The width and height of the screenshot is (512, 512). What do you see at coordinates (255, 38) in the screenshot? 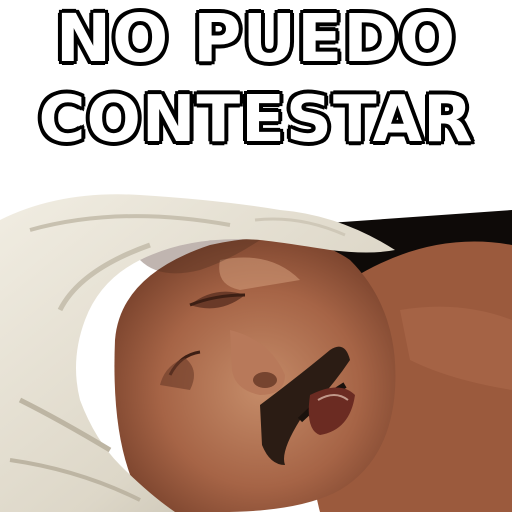
I see `caption-line-1: NO PUEDO` at bounding box center [255, 38].